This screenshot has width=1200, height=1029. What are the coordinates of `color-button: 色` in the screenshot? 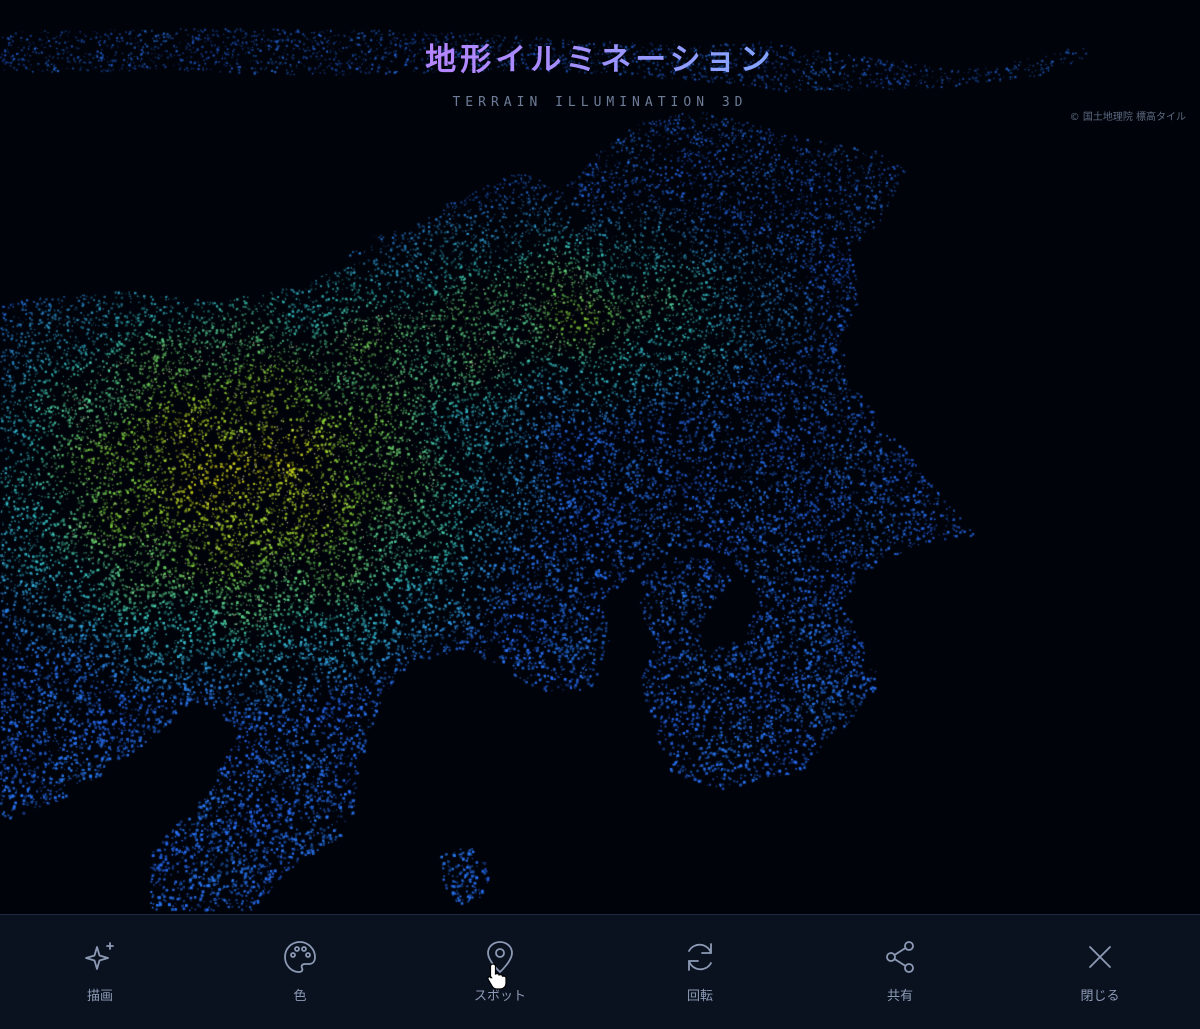 It's located at (300, 972).